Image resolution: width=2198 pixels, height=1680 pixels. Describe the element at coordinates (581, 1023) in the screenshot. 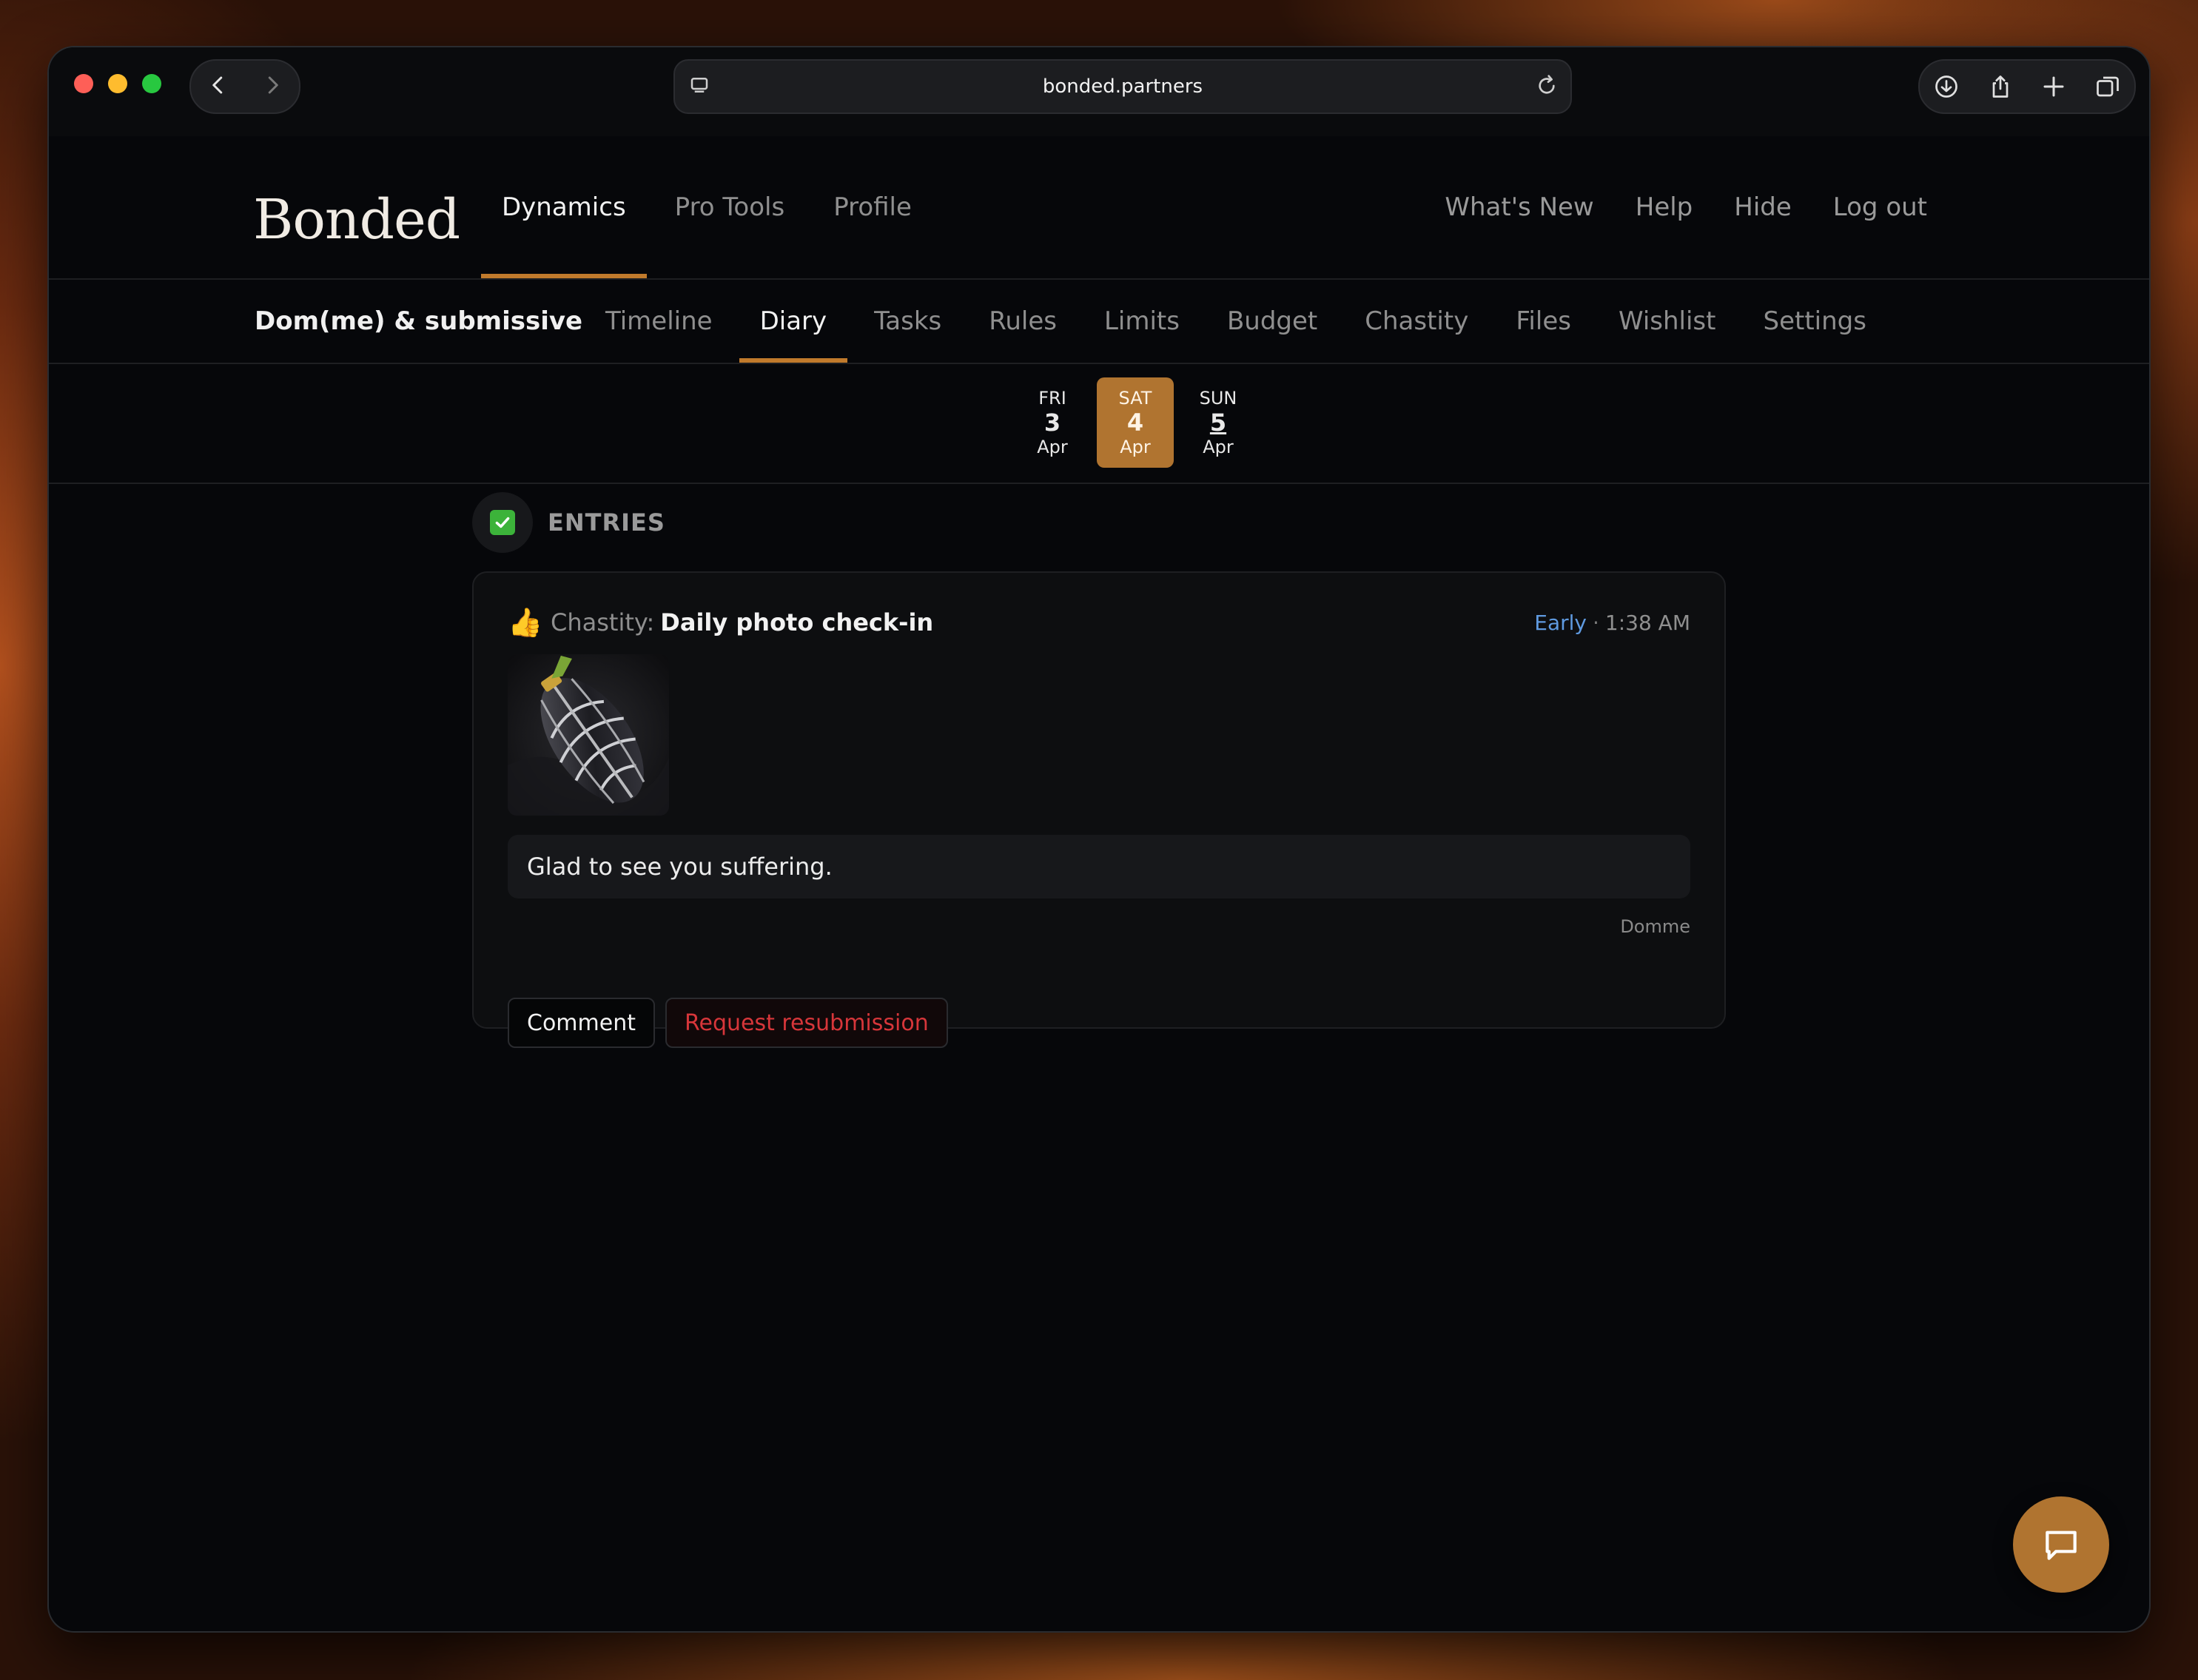

I see `comment-button: Comment` at that location.